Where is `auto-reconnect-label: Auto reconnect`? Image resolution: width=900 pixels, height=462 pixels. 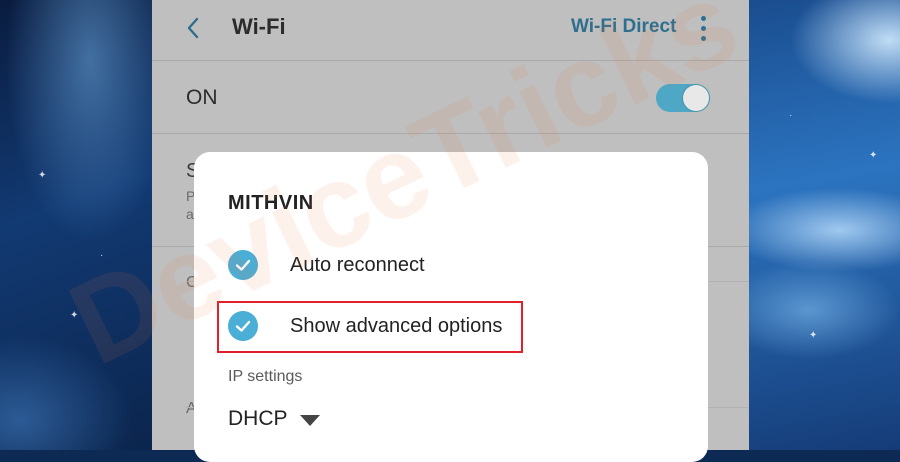 auto-reconnect-label: Auto reconnect is located at coordinates (357, 265).